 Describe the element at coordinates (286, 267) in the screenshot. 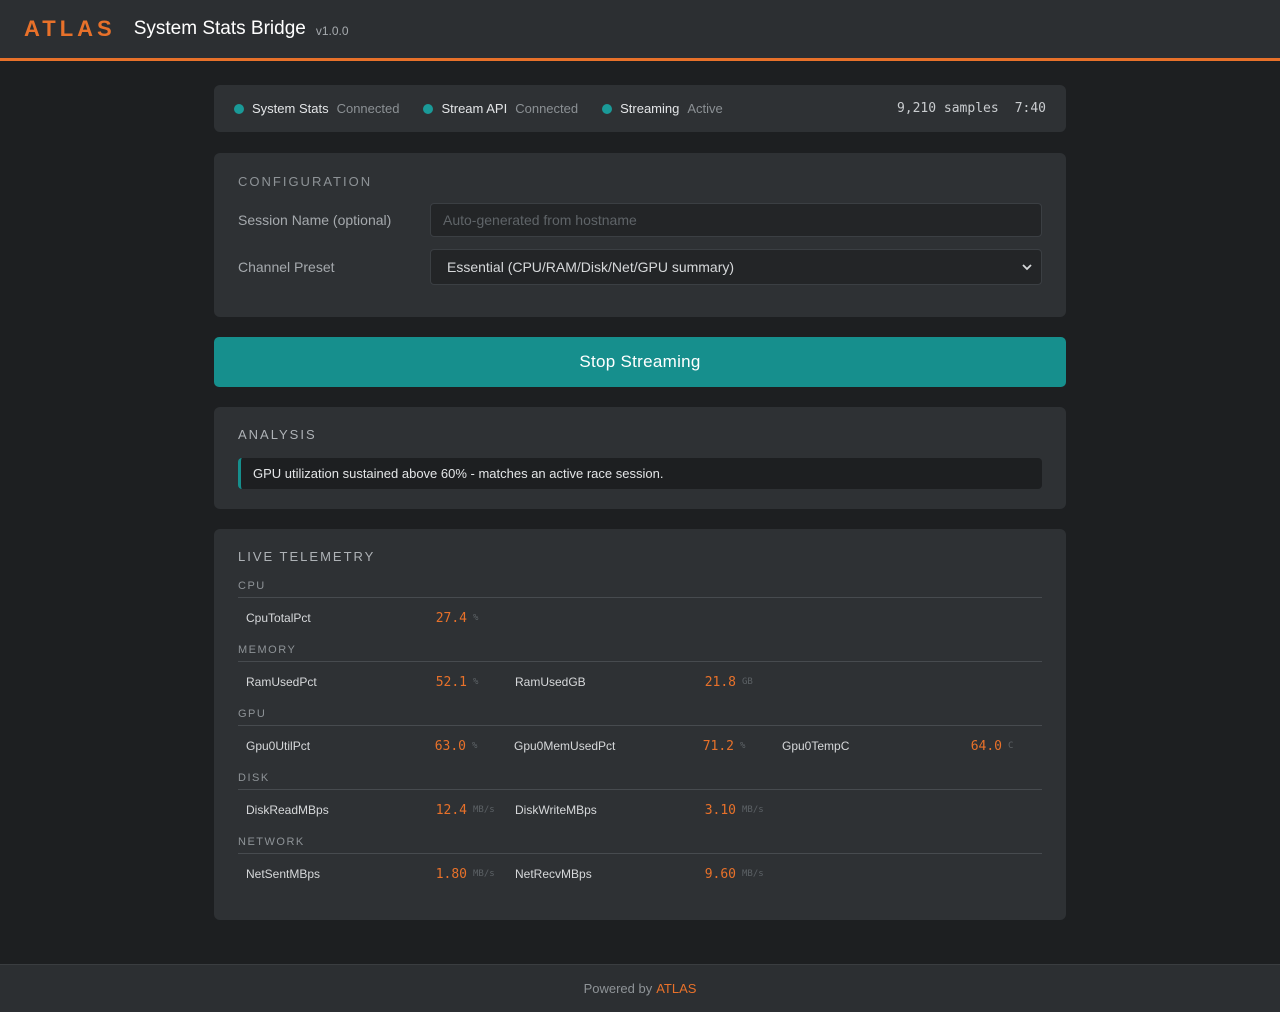

I see `channel-preset-label: Channel Preset` at that location.